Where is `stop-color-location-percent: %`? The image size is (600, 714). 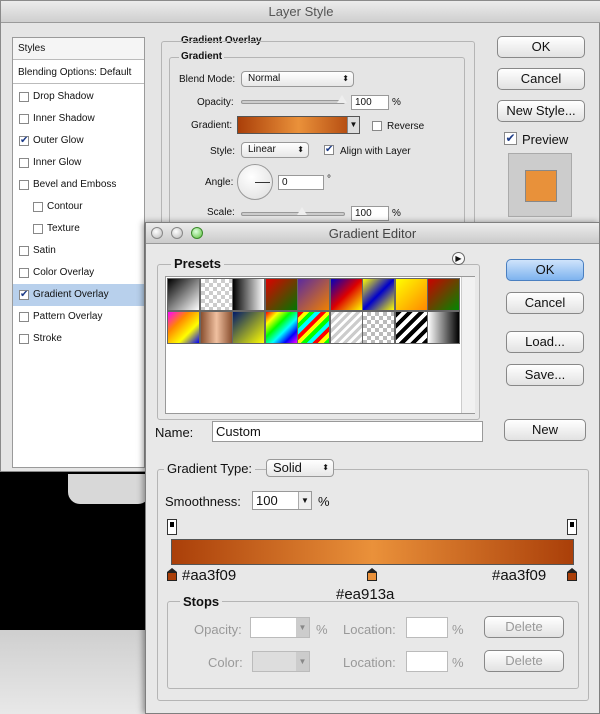 stop-color-location-percent: % is located at coordinates (458, 662).